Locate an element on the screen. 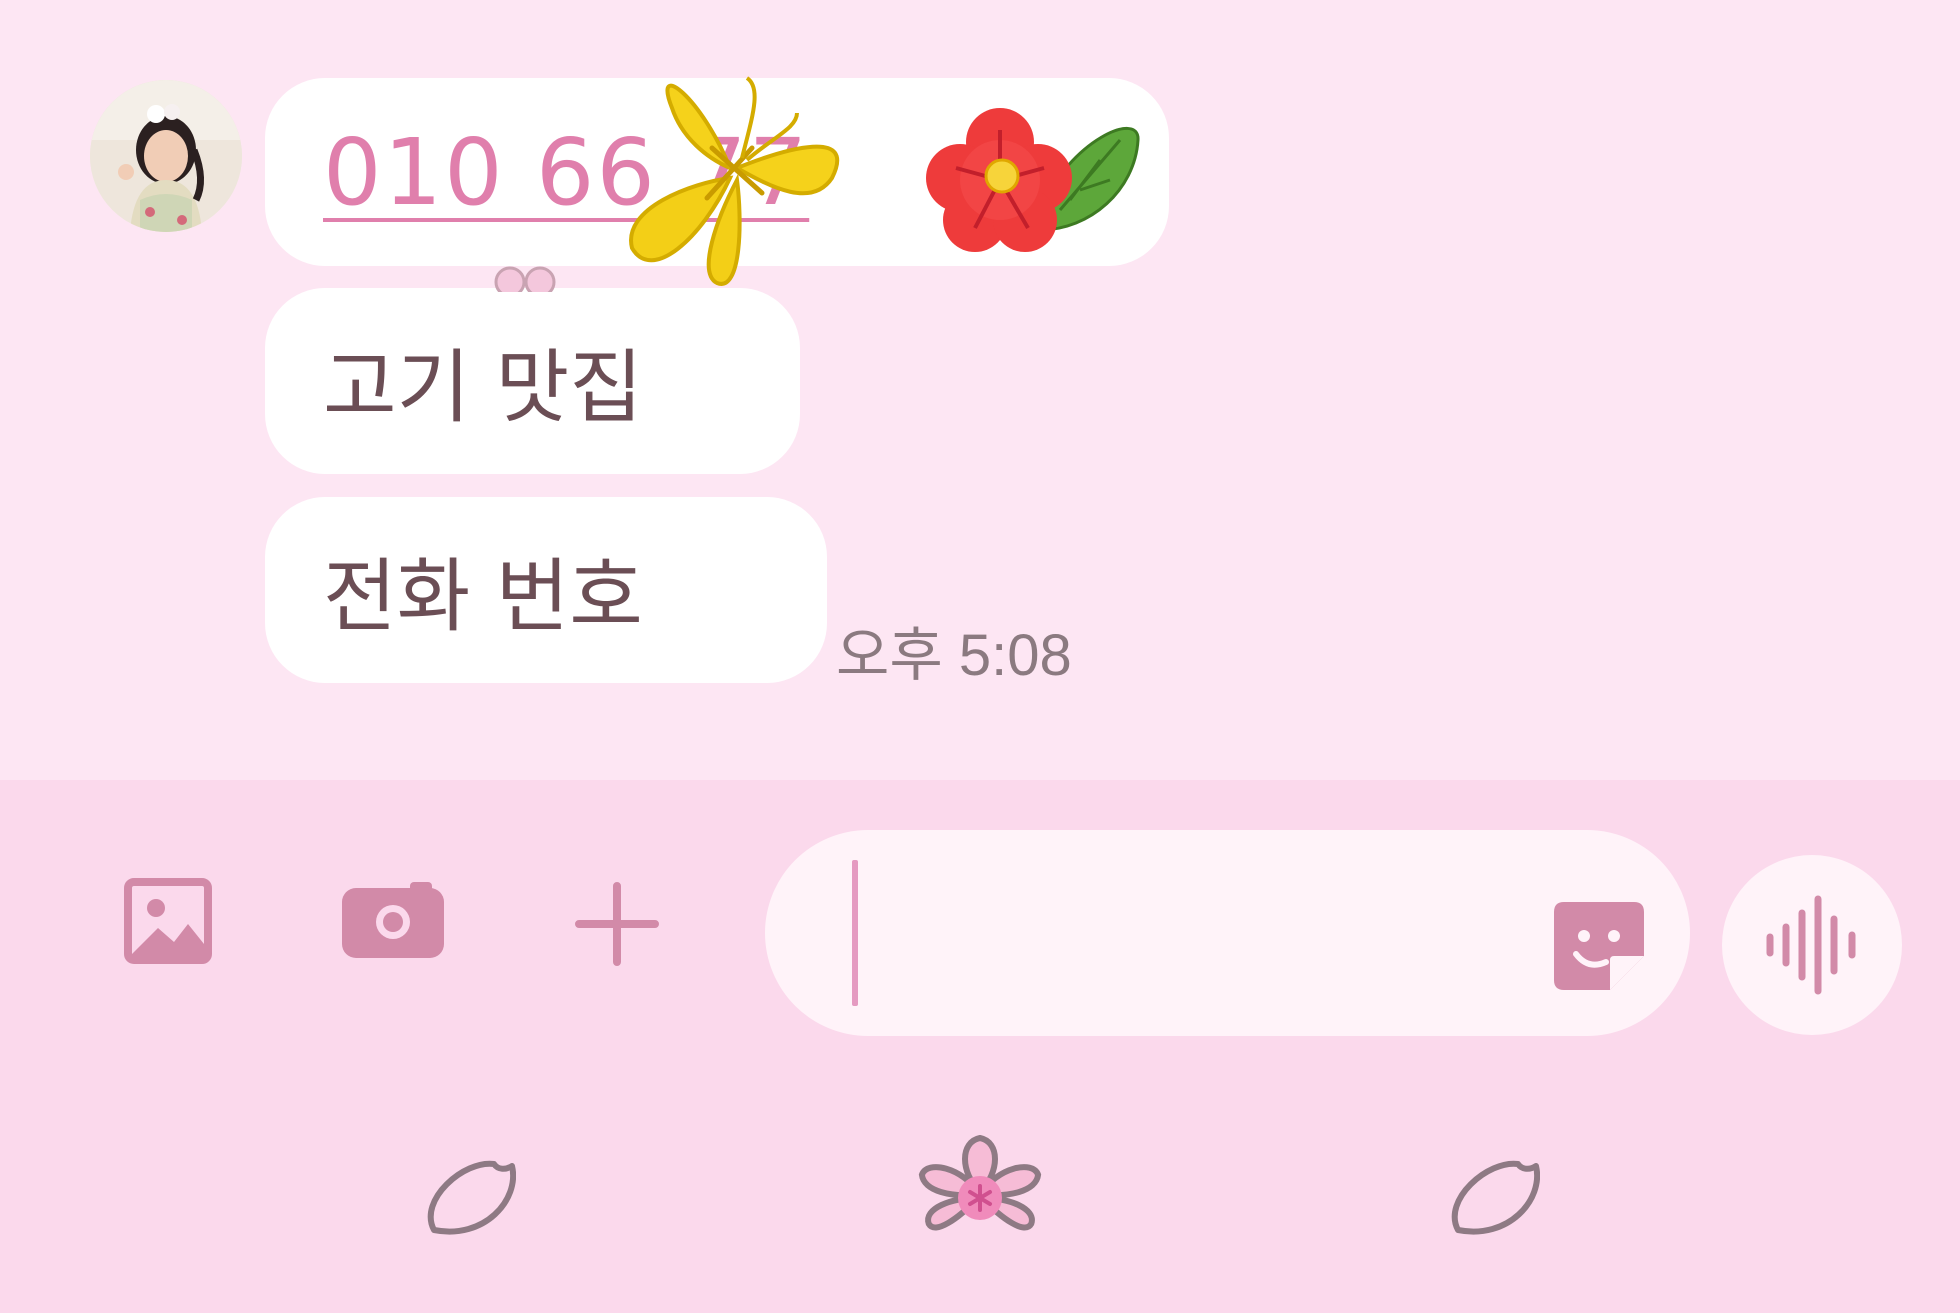 The image size is (1960, 1313). camera-icon is located at coordinates (393, 920).